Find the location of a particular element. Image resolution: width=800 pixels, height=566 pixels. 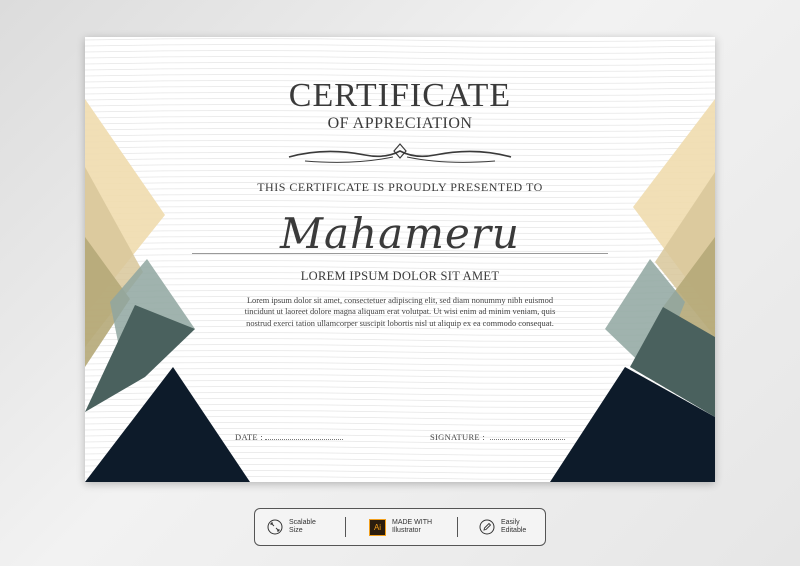

date-line is located at coordinates (304, 439).